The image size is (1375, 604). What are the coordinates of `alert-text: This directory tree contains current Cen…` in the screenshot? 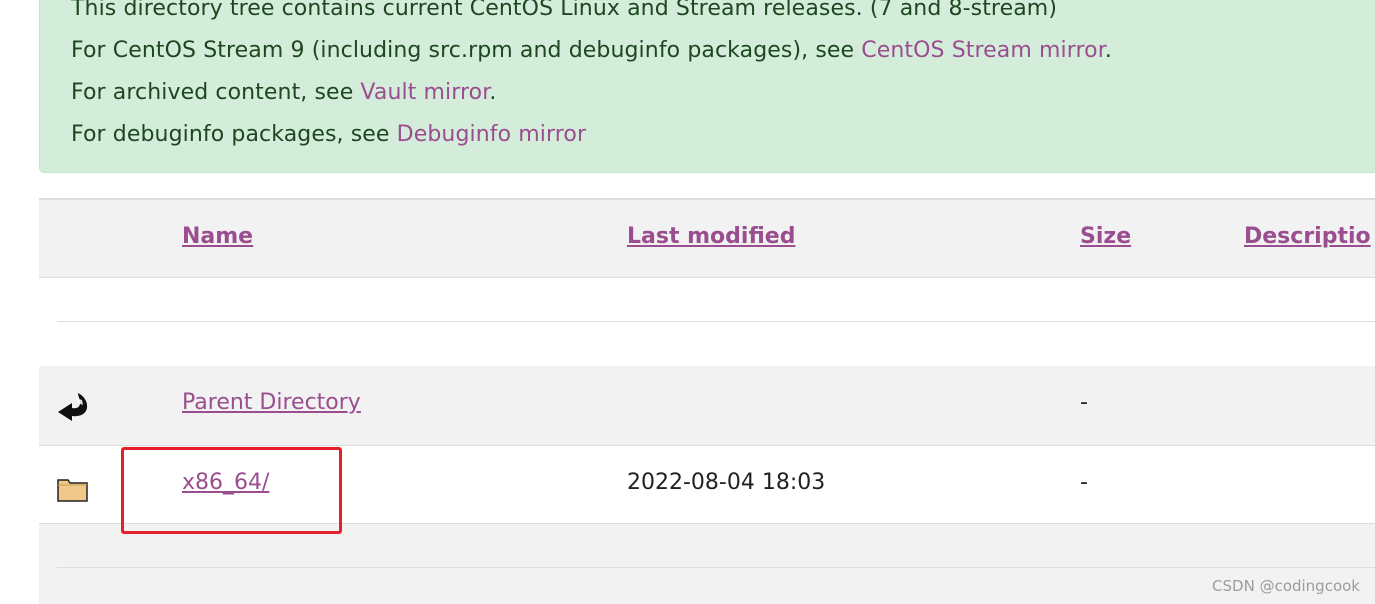 It's located at (564, 10).